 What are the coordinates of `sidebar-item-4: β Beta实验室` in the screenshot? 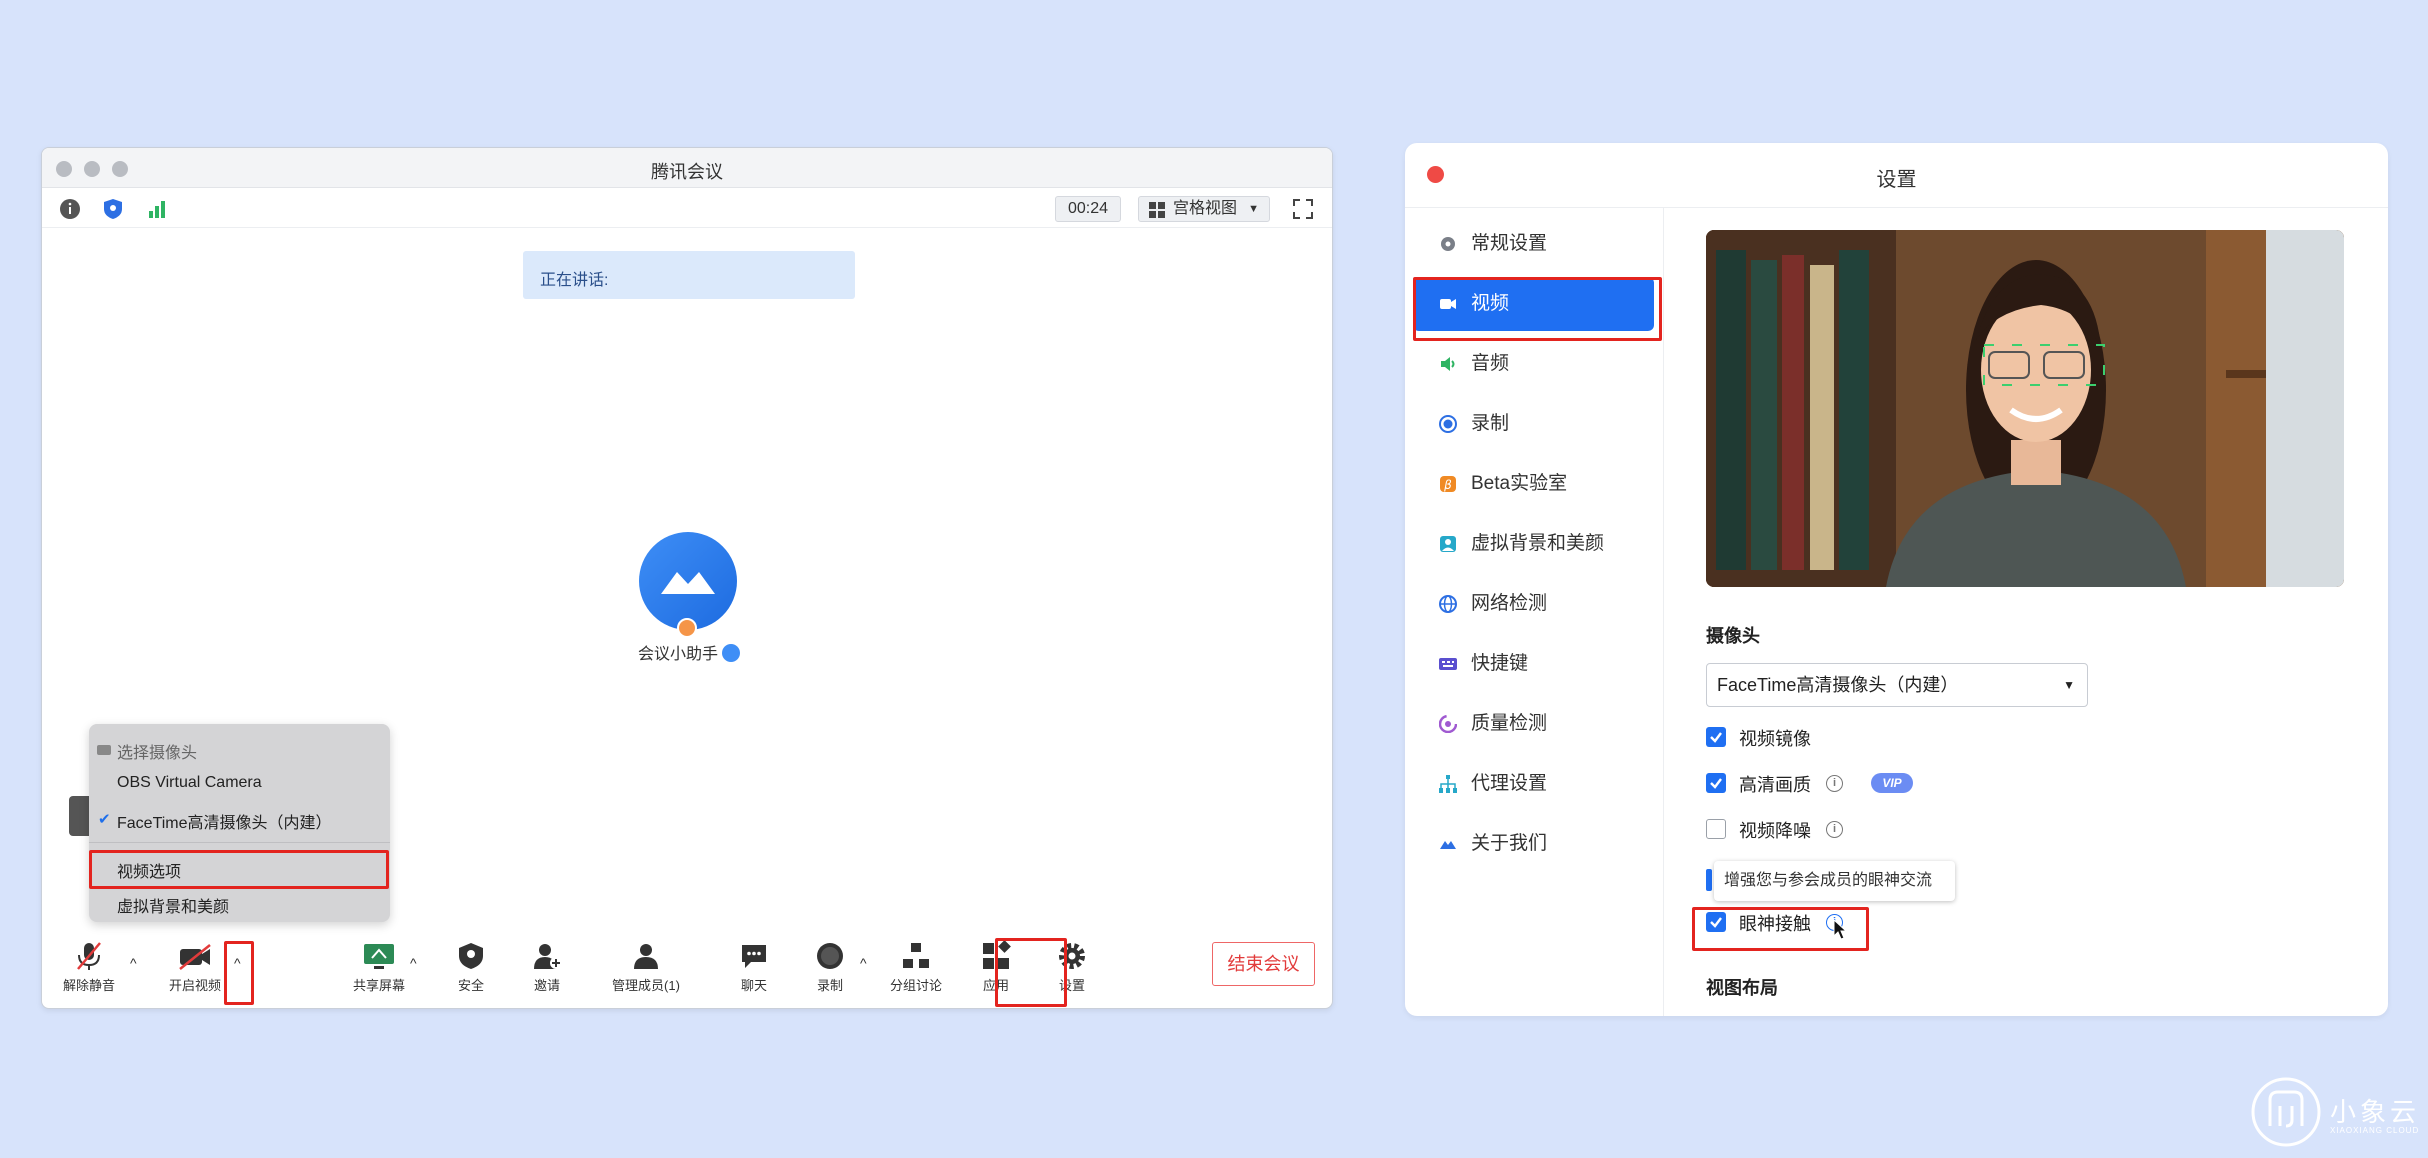 It's located at (1533, 484).